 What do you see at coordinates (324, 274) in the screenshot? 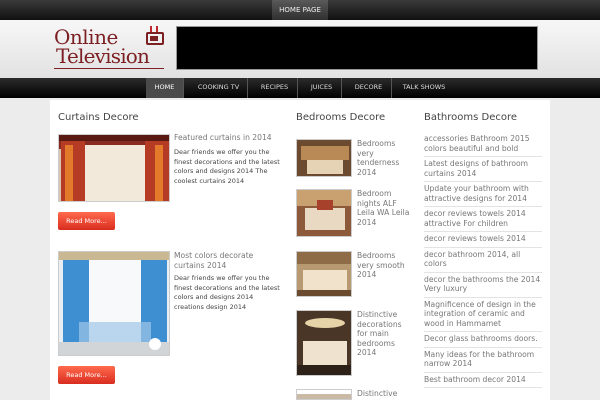
I see `bedroom-item-3-image` at bounding box center [324, 274].